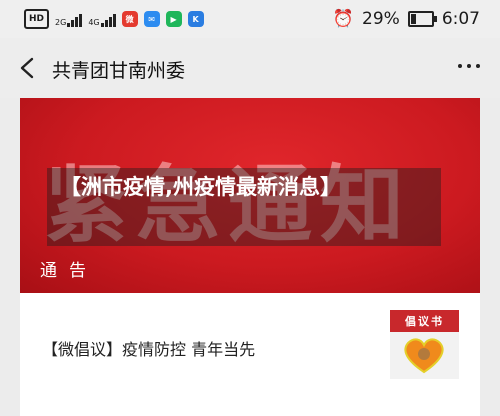 The image size is (500, 416). What do you see at coordinates (406, 19) in the screenshot?
I see `status-right: ⏰ 29% 6:07` at bounding box center [406, 19].